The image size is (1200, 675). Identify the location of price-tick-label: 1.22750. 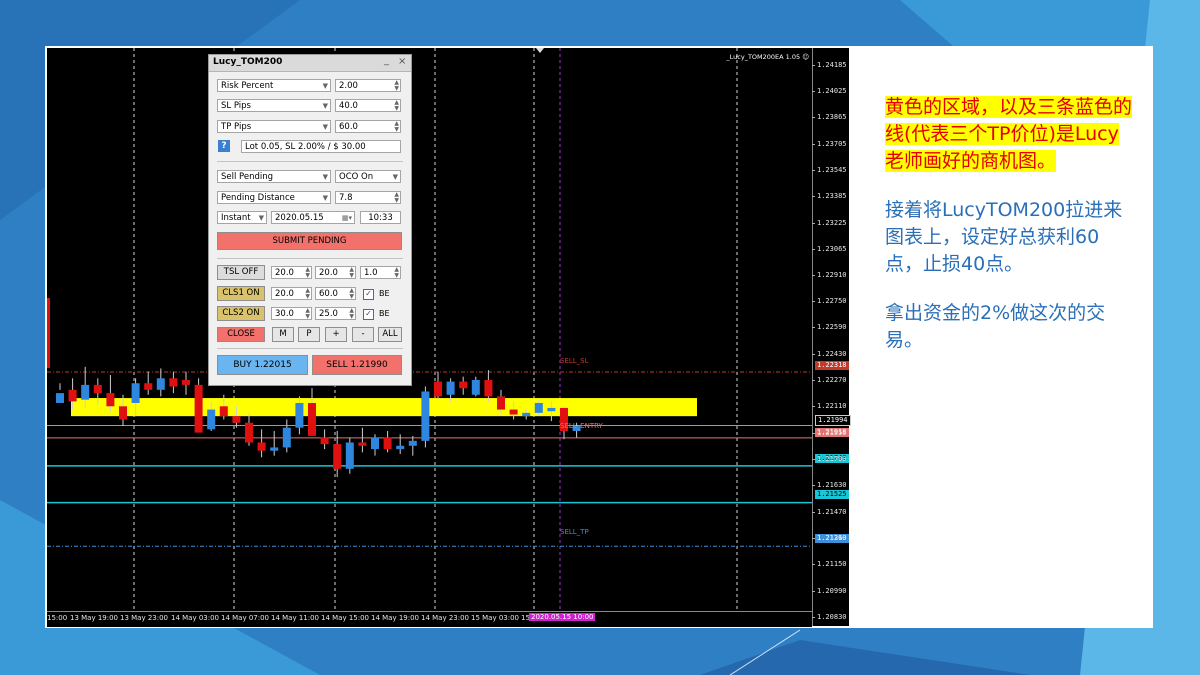
(829, 300).